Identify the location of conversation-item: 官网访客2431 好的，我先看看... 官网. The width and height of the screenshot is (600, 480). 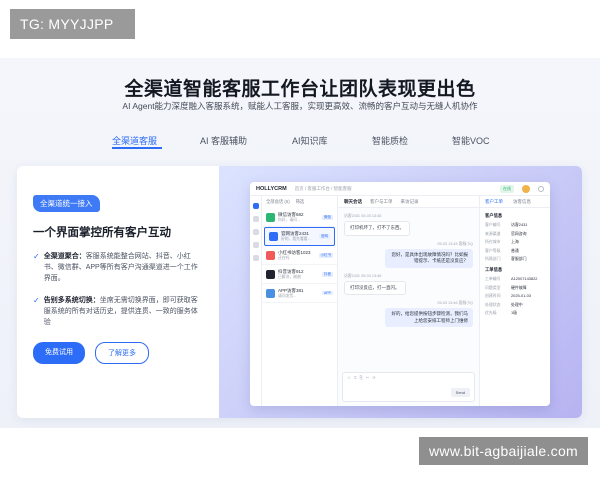
(299, 236).